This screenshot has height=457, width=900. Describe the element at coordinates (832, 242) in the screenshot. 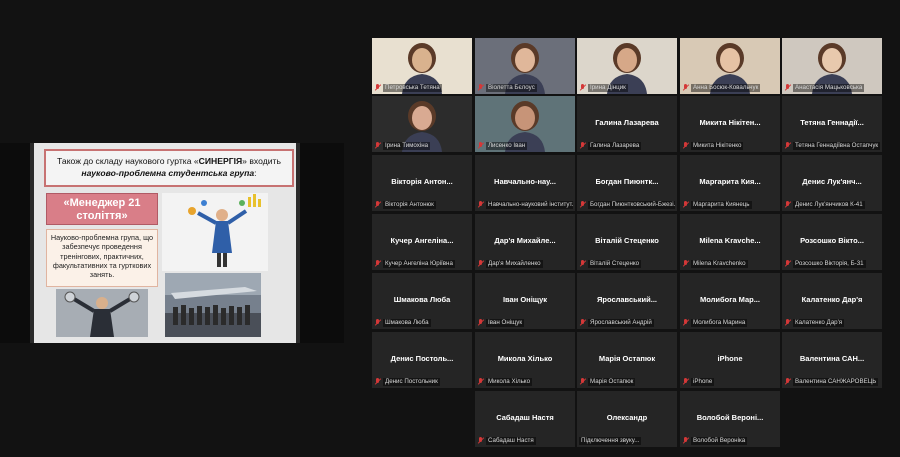

I see `participant-tile: Розсошко Вікто... Розсошко Вікторія, Б-31` at that location.